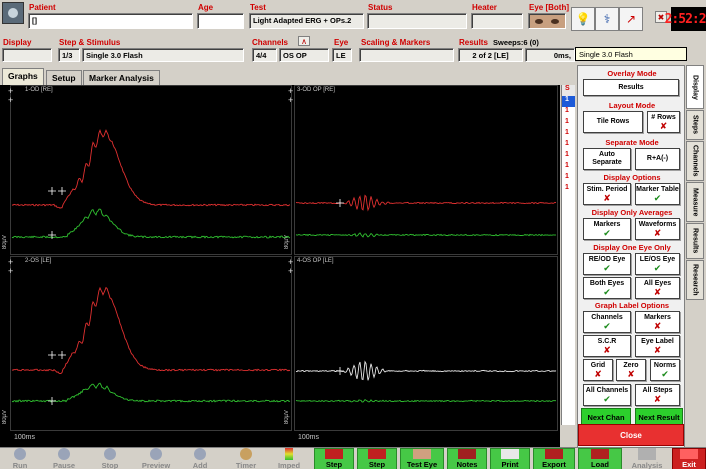 The height and width of the screenshot is (469, 706). Describe the element at coordinates (598, 370) in the screenshot. I see `grid-button: Grid ✘` at that location.